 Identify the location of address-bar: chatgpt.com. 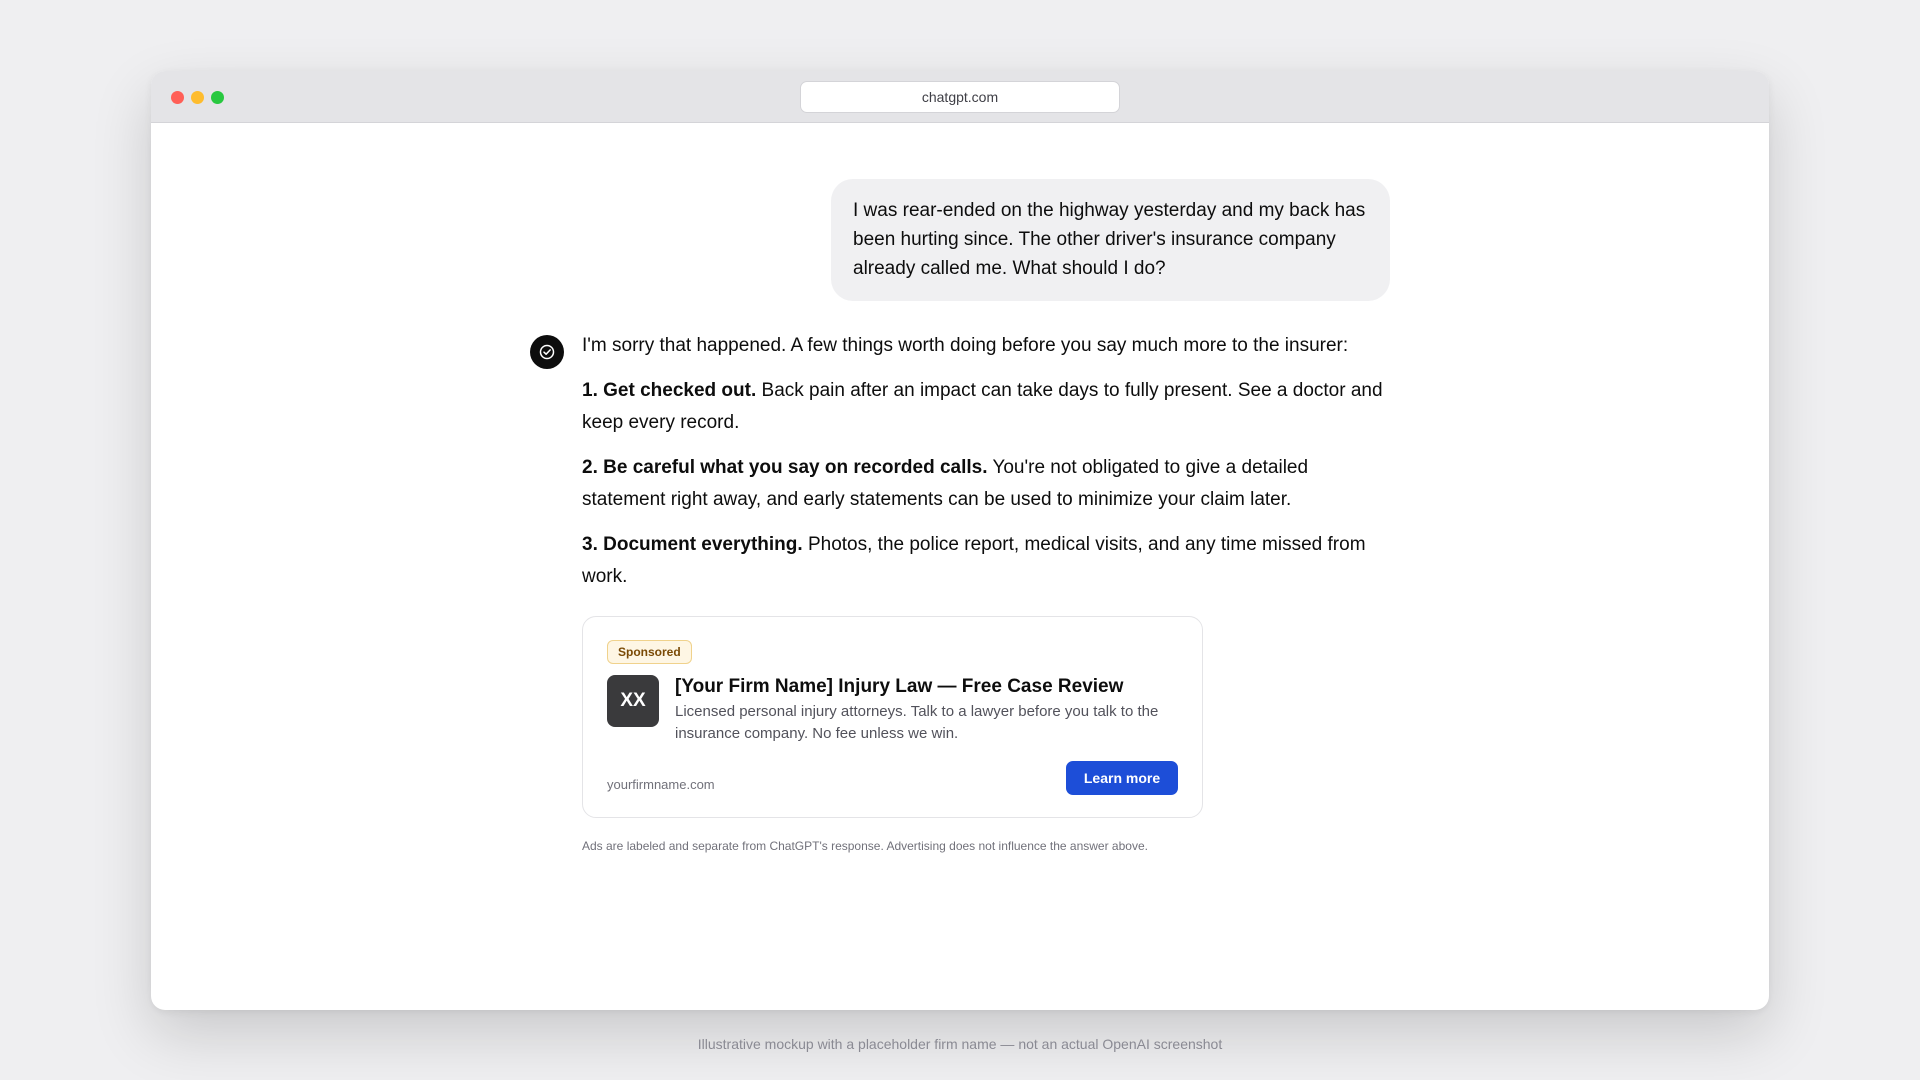
(960, 97).